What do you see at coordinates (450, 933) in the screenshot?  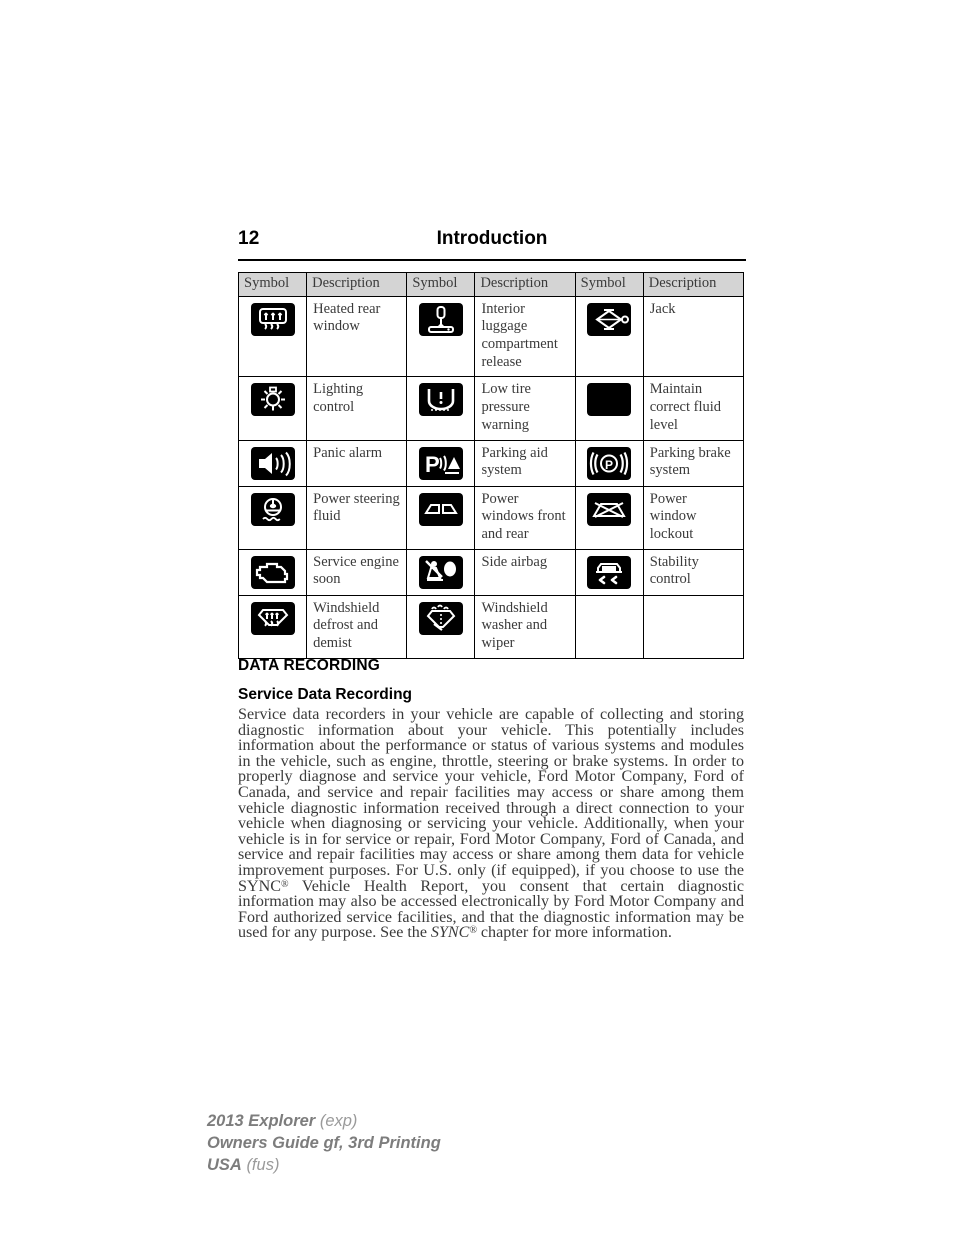 I see `sync-trademark-2: SYNC` at bounding box center [450, 933].